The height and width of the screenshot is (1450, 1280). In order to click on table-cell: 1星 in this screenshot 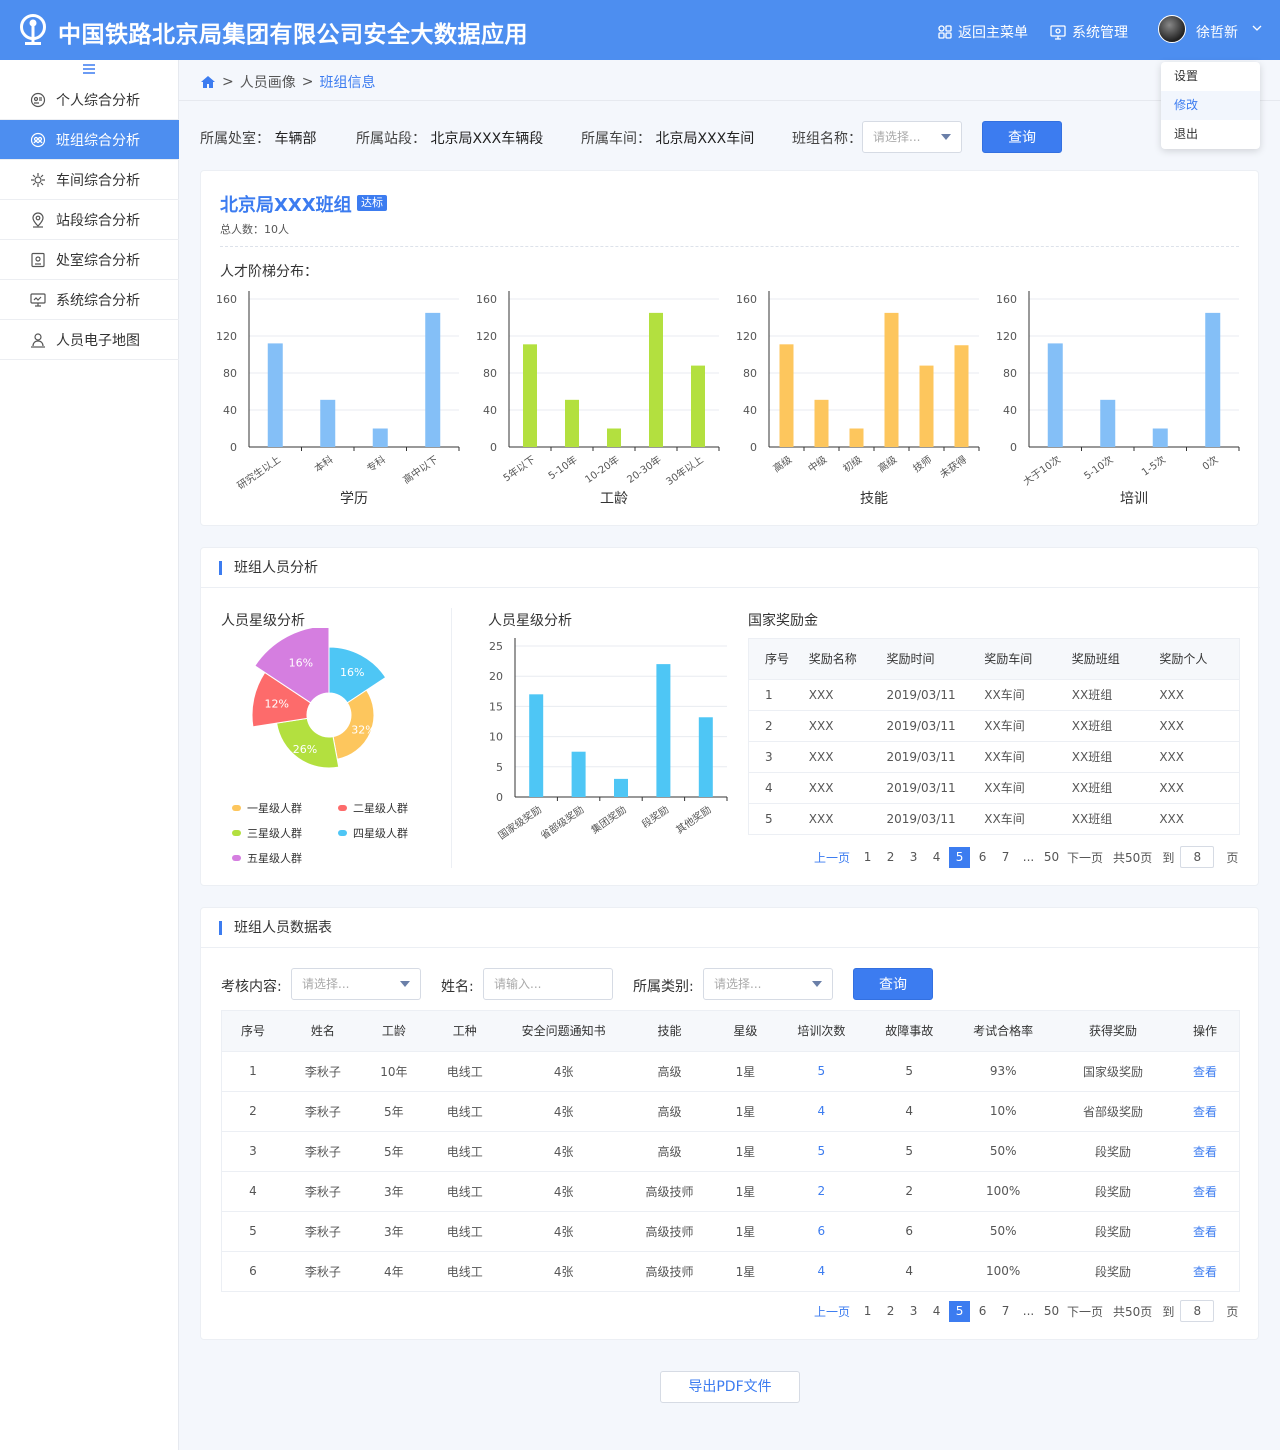, I will do `click(745, 1270)`.